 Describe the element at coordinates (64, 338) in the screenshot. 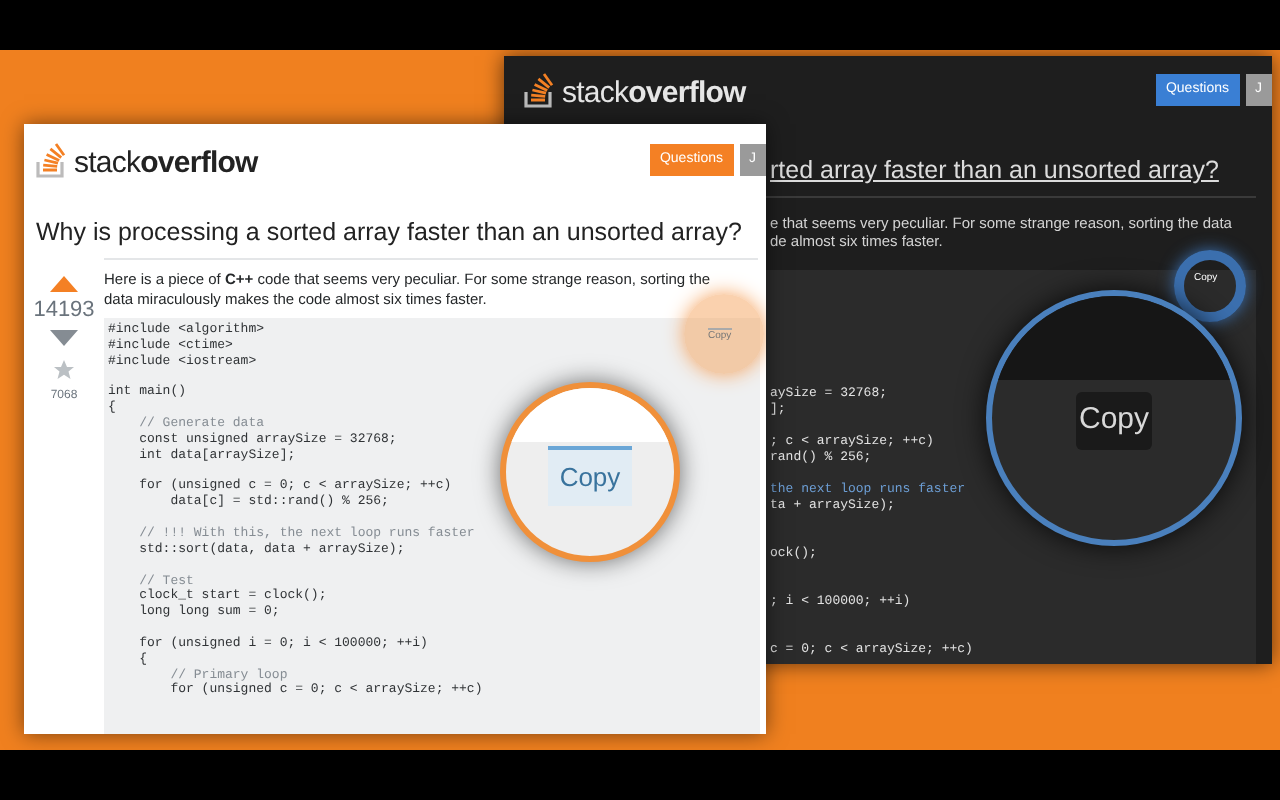

I see `downvote-arrow-icon` at that location.